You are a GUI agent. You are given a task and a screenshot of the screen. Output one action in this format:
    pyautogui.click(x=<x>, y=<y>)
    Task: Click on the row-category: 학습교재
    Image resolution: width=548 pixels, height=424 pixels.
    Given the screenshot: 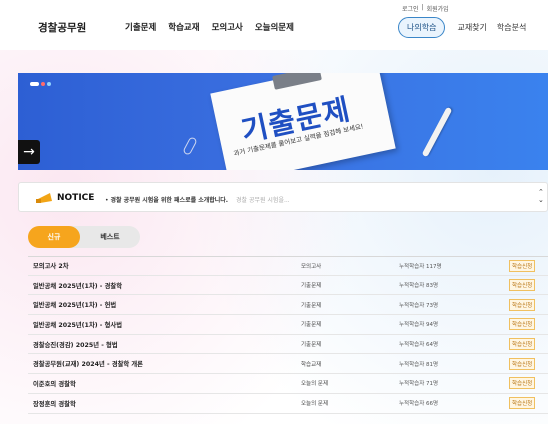 What is the action you would take?
    pyautogui.click(x=311, y=364)
    